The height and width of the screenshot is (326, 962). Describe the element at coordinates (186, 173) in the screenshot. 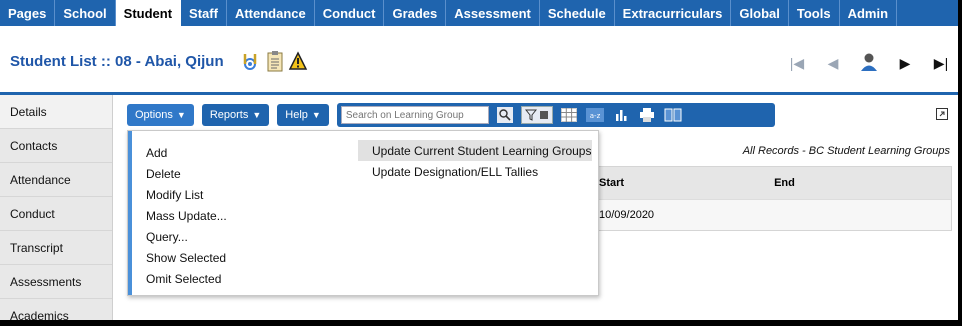

I see `menu-item-delete: Delete` at that location.